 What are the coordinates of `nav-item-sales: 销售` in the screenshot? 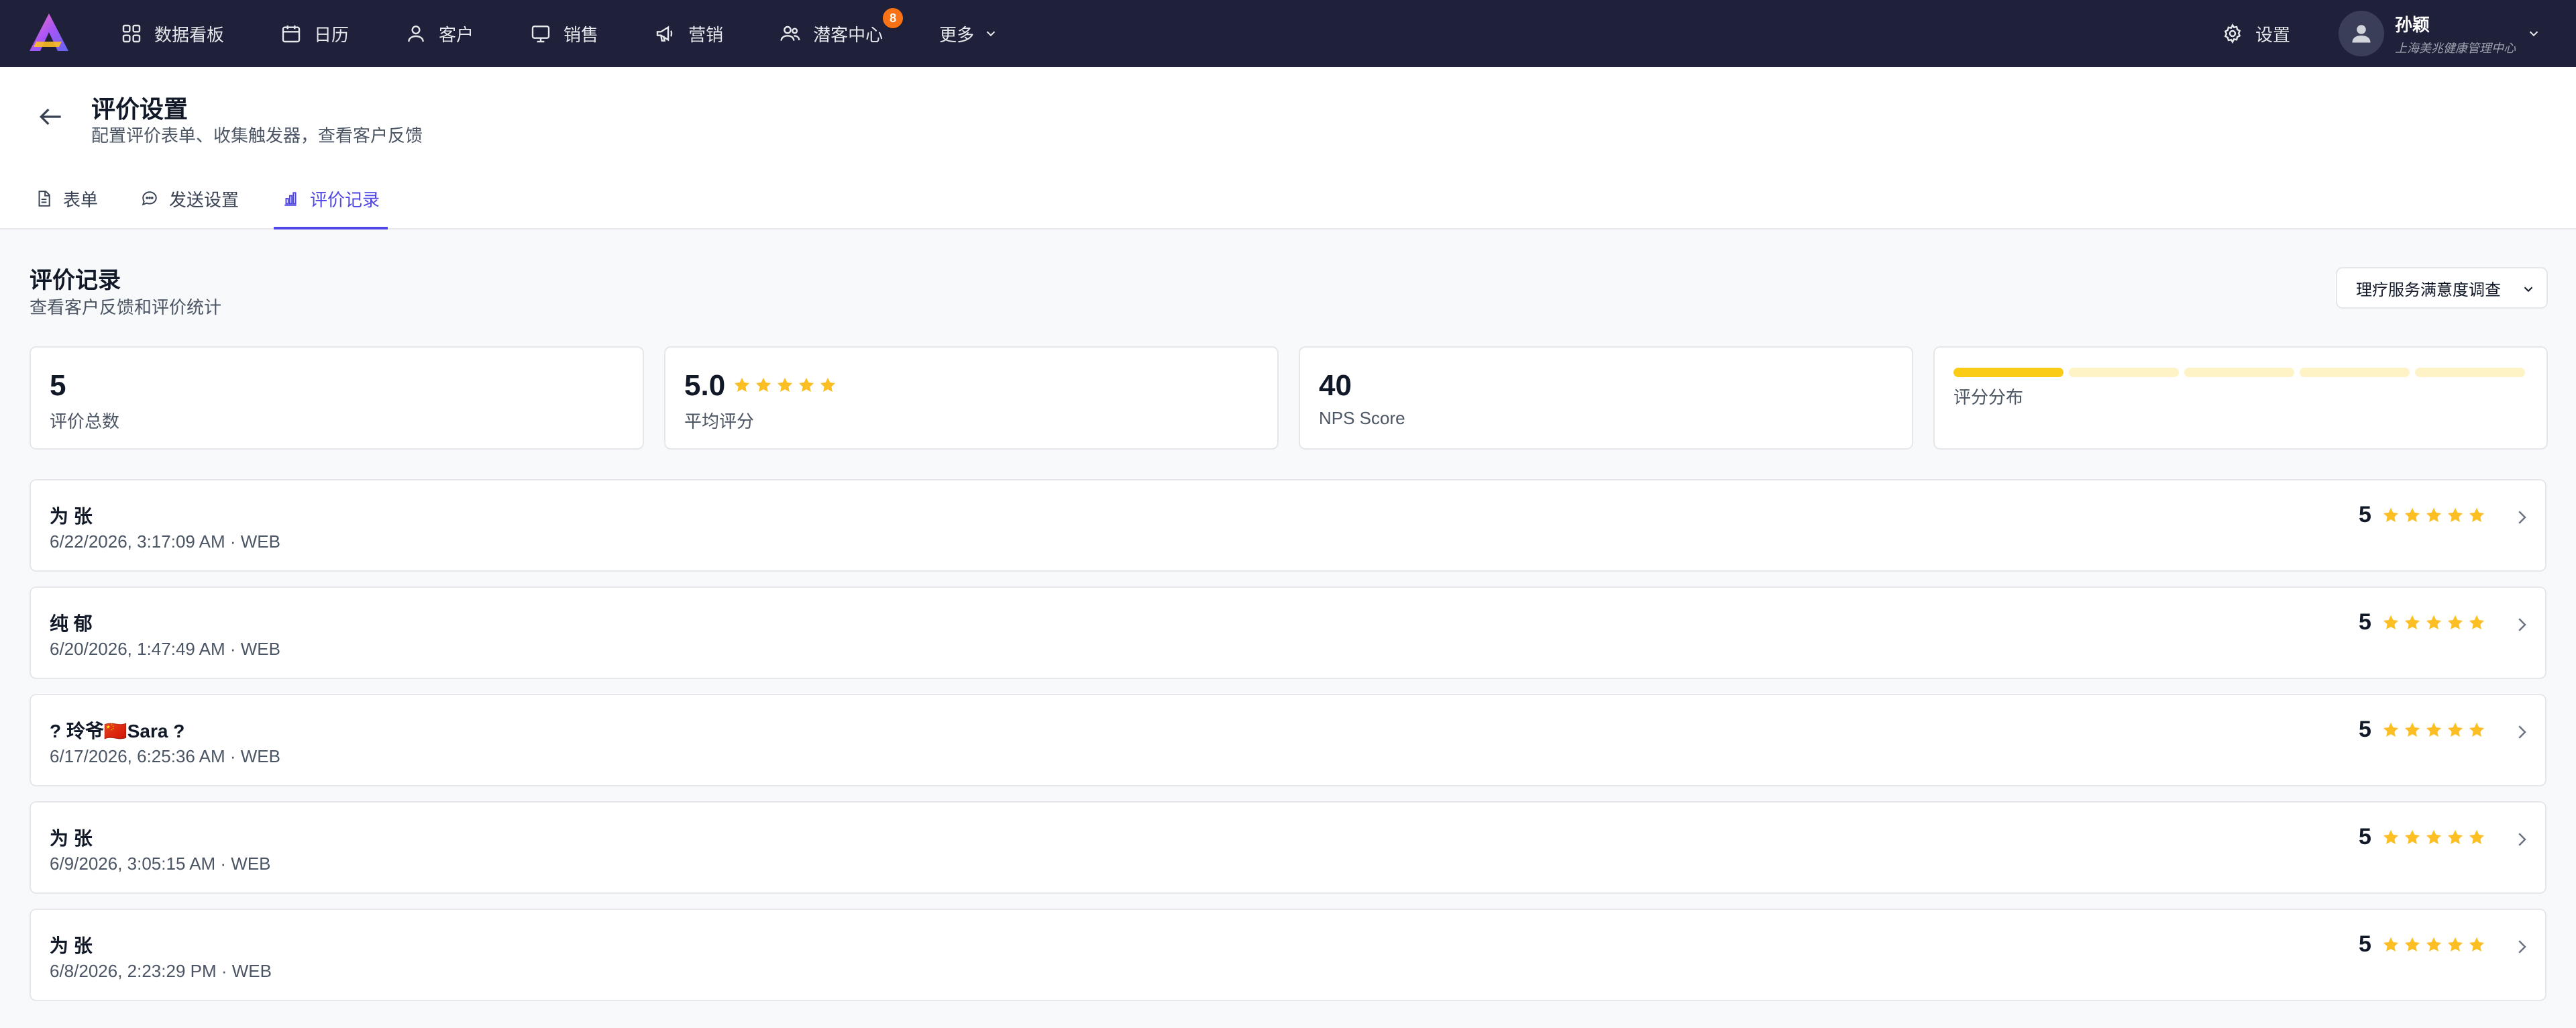 It's located at (564, 33).